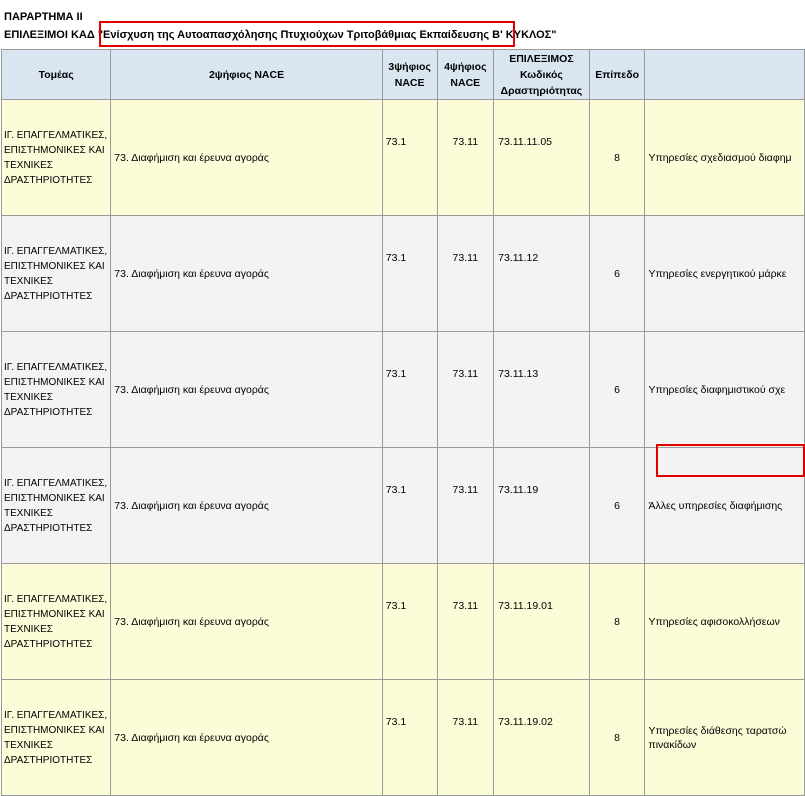 The width and height of the screenshot is (805, 796). What do you see at coordinates (541, 505) in the screenshot?
I see `code-cell: 73.11.19` at bounding box center [541, 505].